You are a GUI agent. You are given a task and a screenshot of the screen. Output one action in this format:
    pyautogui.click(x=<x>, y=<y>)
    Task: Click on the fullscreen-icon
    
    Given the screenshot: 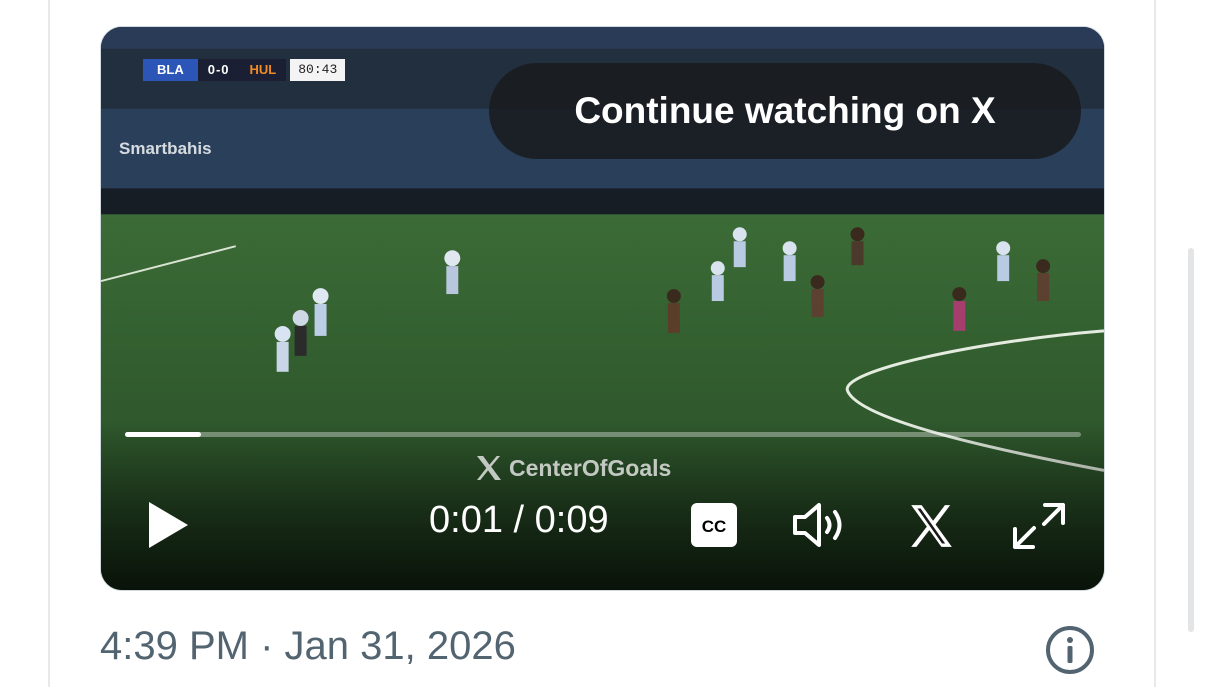 What is the action you would take?
    pyautogui.click(x=1039, y=526)
    